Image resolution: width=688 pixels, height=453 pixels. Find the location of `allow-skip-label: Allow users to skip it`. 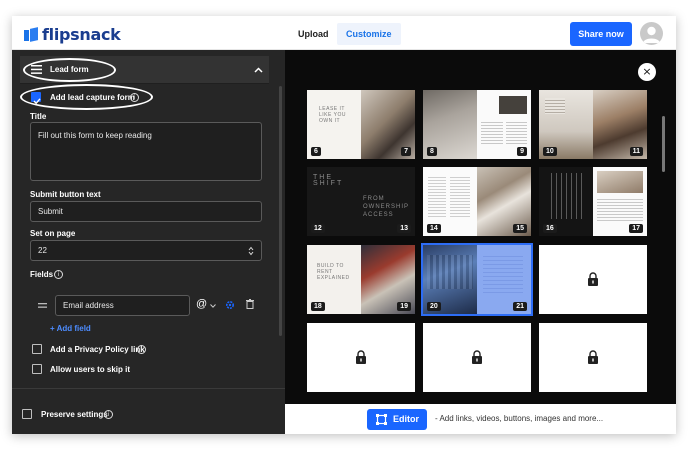

allow-skip-label: Allow users to skip it is located at coordinates (90, 369).